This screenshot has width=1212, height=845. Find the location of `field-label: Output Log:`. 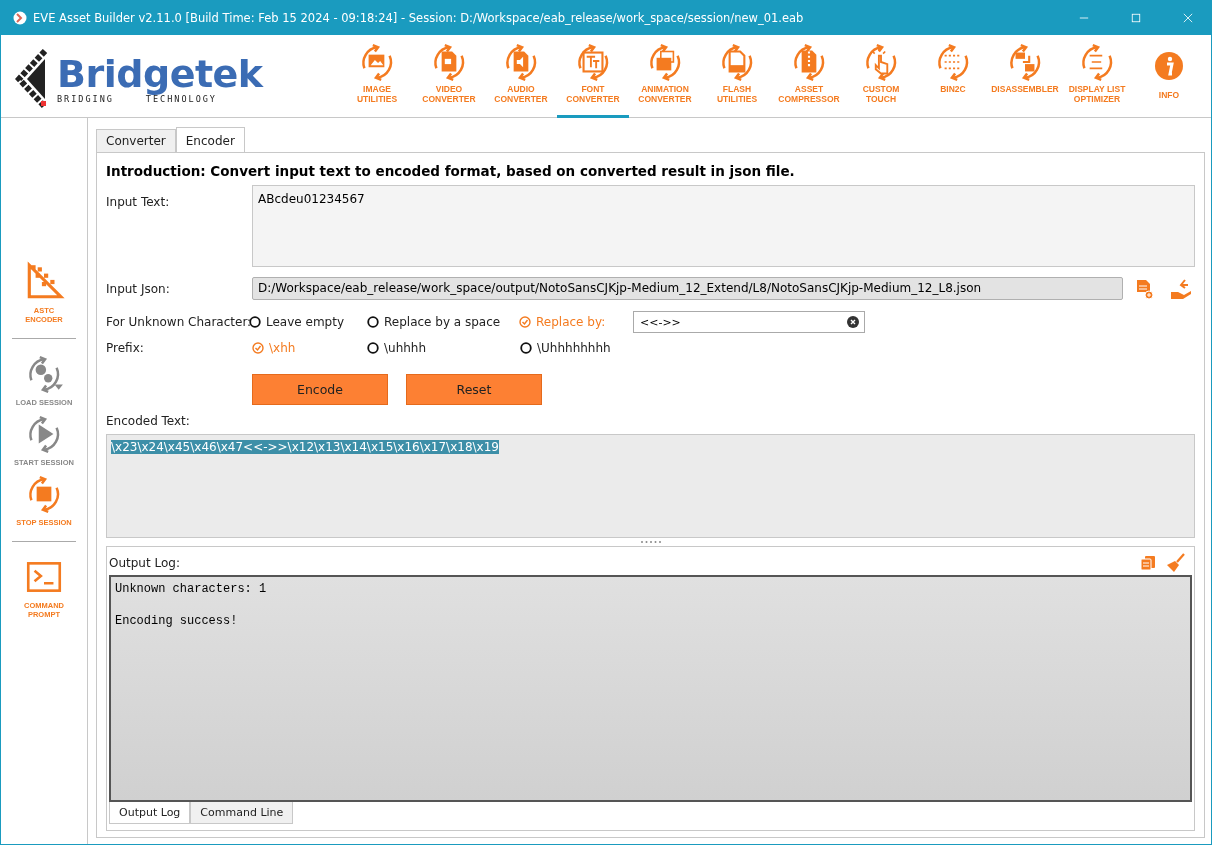

field-label: Output Log: is located at coordinates (145, 563).